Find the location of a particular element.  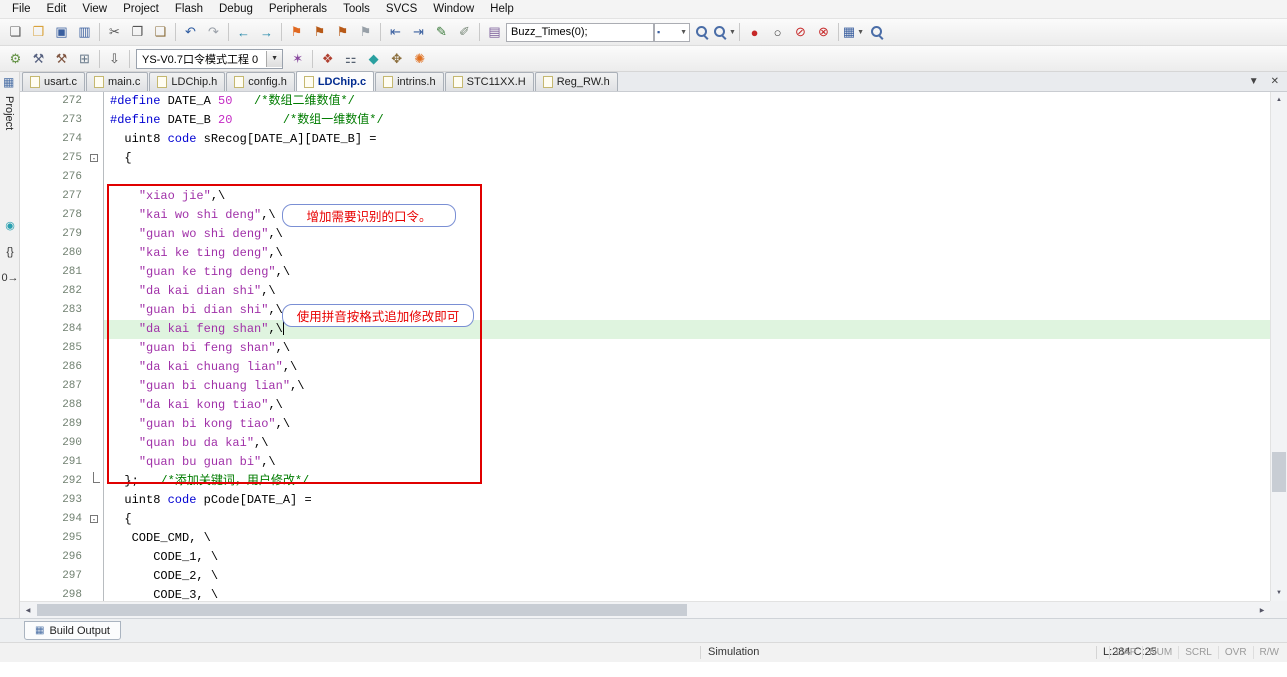

redo-icon: ↷ is located at coordinates (213, 32).